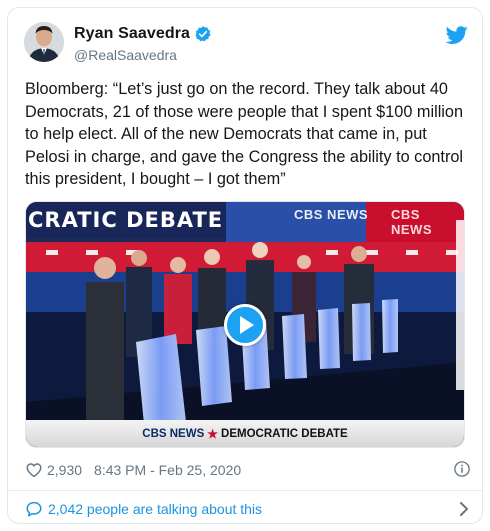 Image resolution: width=490 pixels, height=531 pixels. Describe the element at coordinates (34, 509) in the screenshot. I see `speech-bubble-icon` at that location.